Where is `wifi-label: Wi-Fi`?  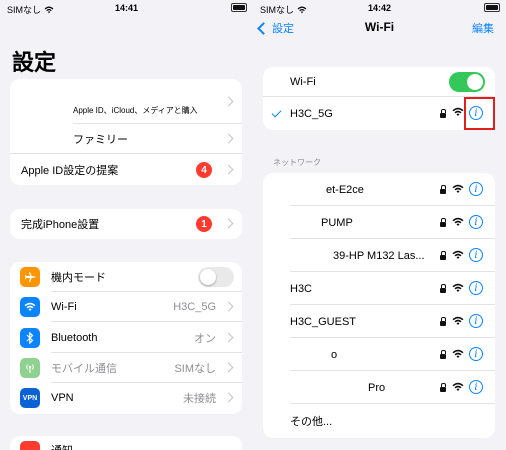 wifi-label: Wi-Fi is located at coordinates (64, 307).